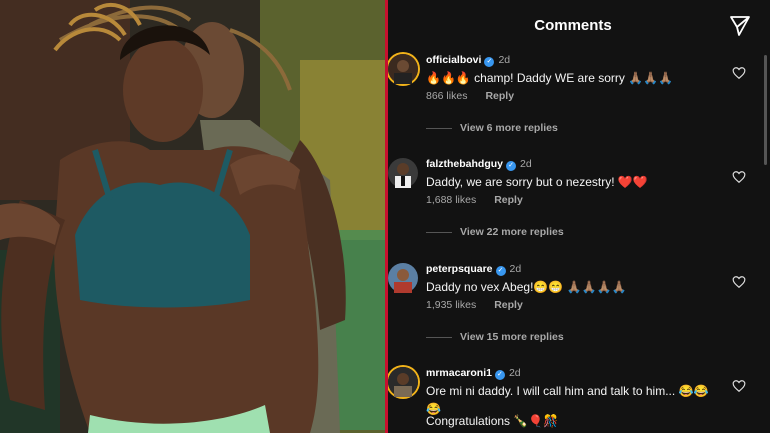 The image size is (770, 433). I want to click on view-more-label: View 6 more replies, so click(509, 128).